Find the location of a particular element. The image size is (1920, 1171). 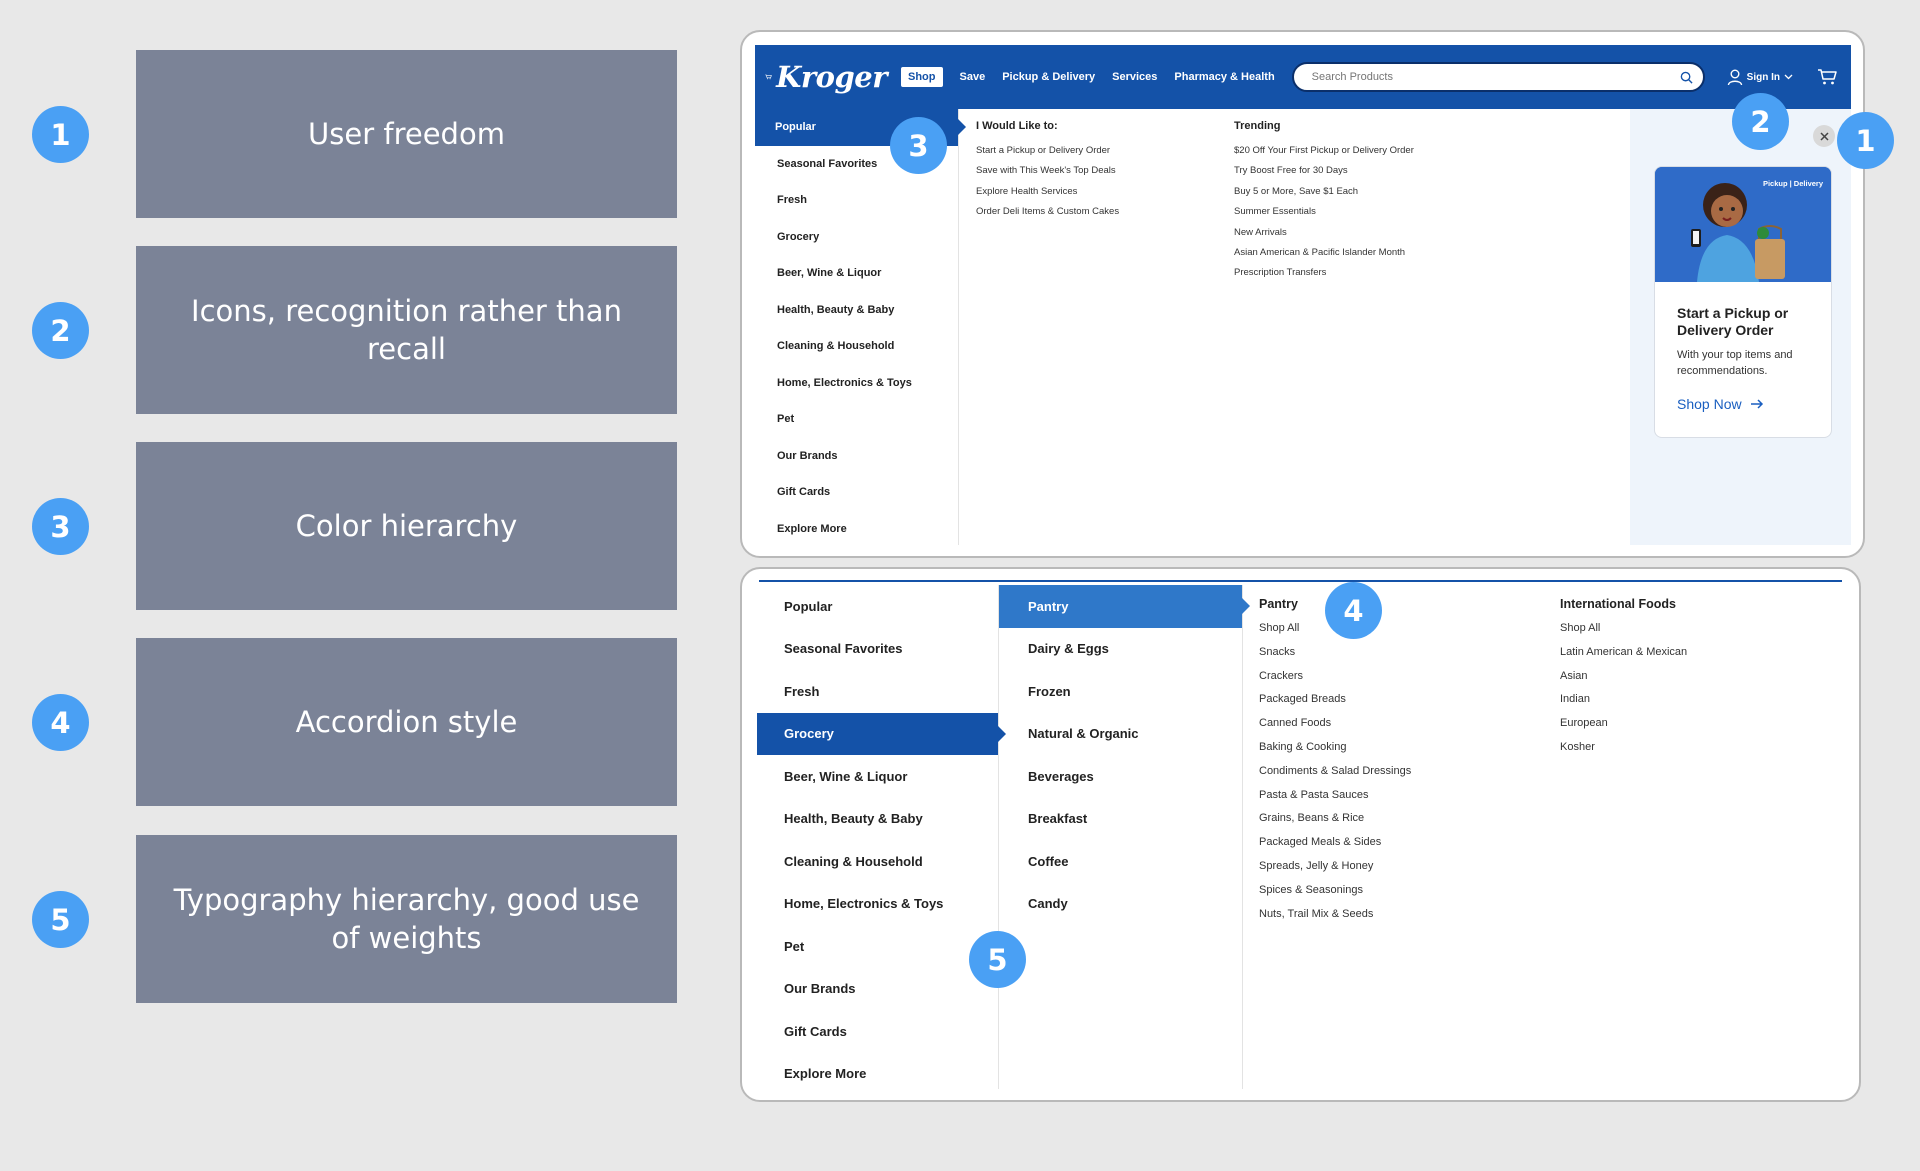

international-link: European is located at coordinates (1690, 724).